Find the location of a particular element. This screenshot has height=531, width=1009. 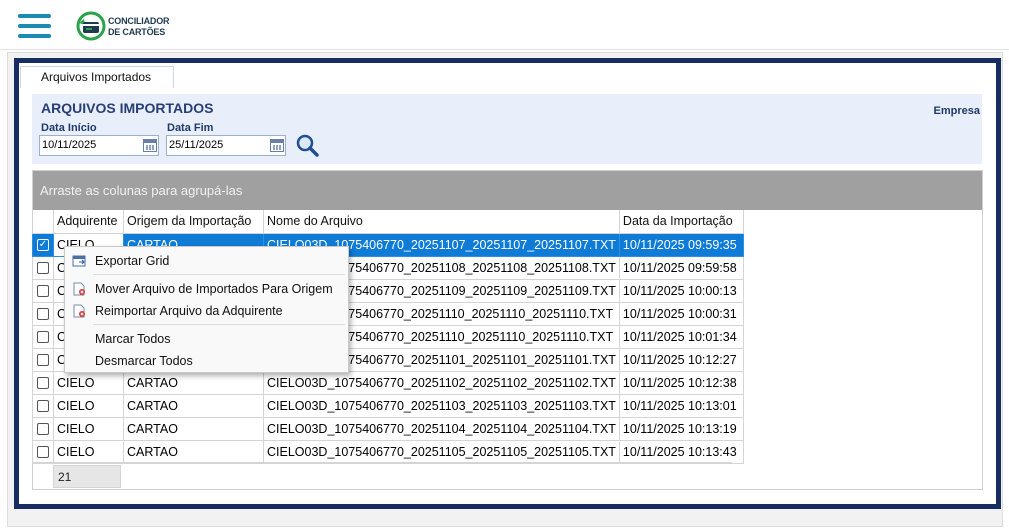

menu-item-mover-arquivo: Mover Arquivo de Importados Para Origem is located at coordinates (206, 289).